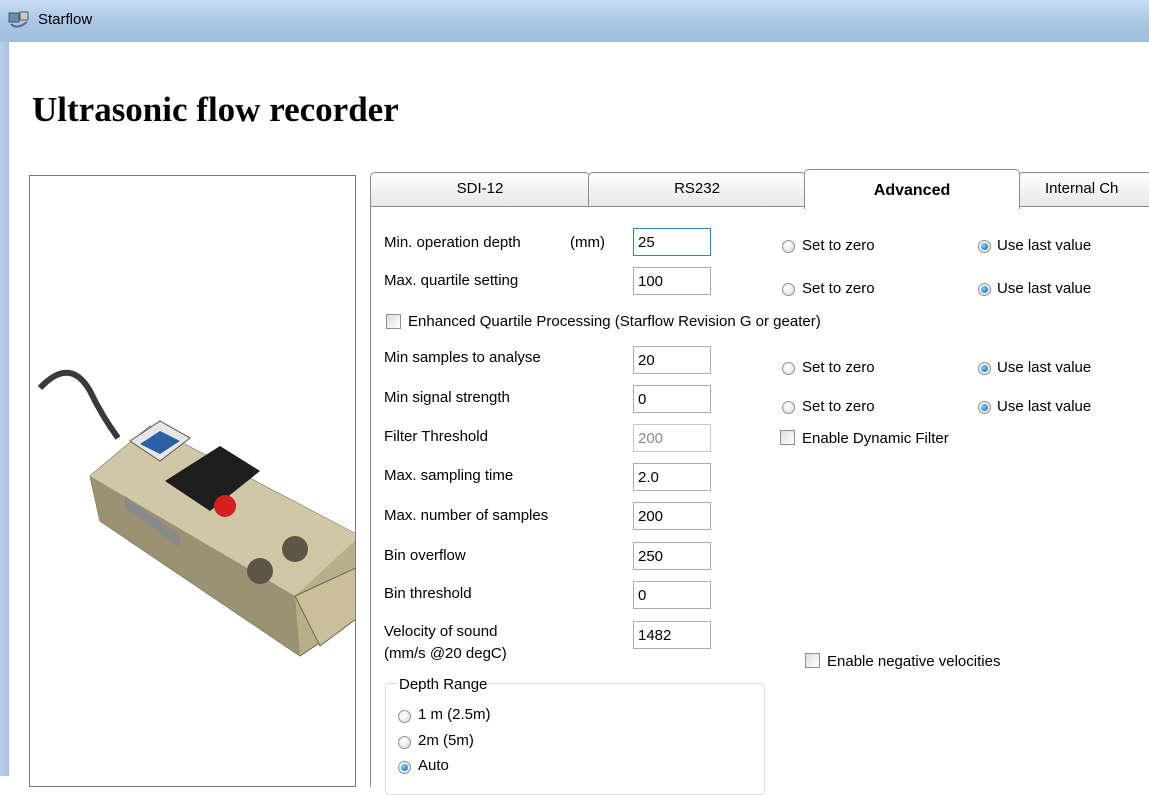 The width and height of the screenshot is (1149, 795). I want to click on tab-label: Internal Ch, so click(1082, 188).